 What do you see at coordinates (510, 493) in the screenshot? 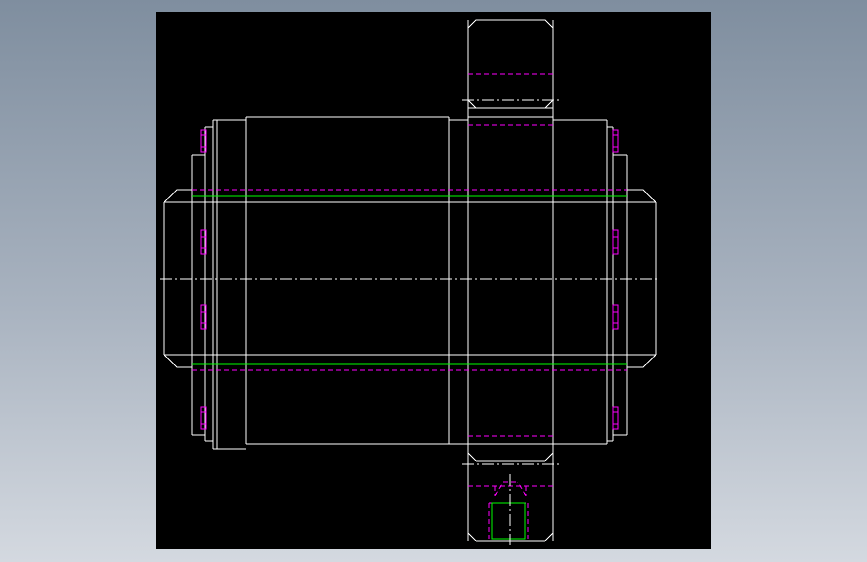
I see `lower-tooth-outline` at bounding box center [510, 493].